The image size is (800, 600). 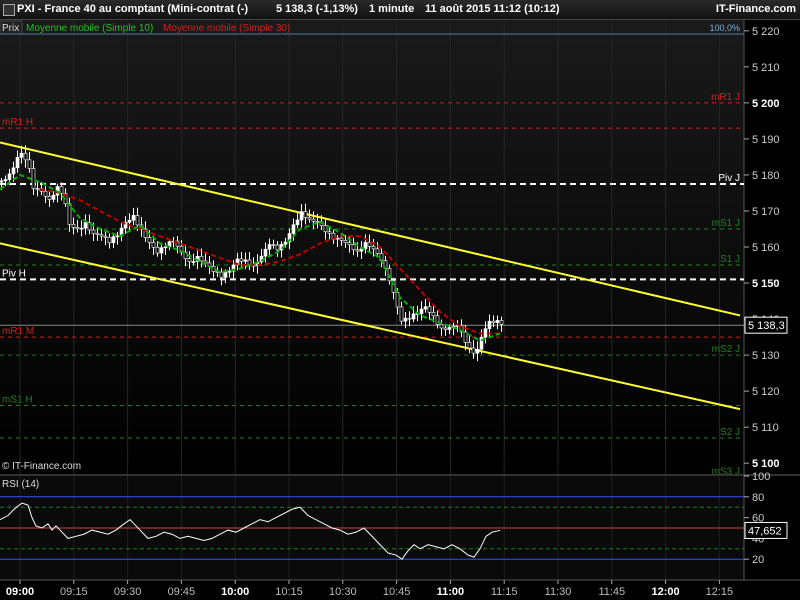 What do you see at coordinates (226, 28) in the screenshot?
I see `legend-ma30: Moyenne mobile (Simple 30)` at bounding box center [226, 28].